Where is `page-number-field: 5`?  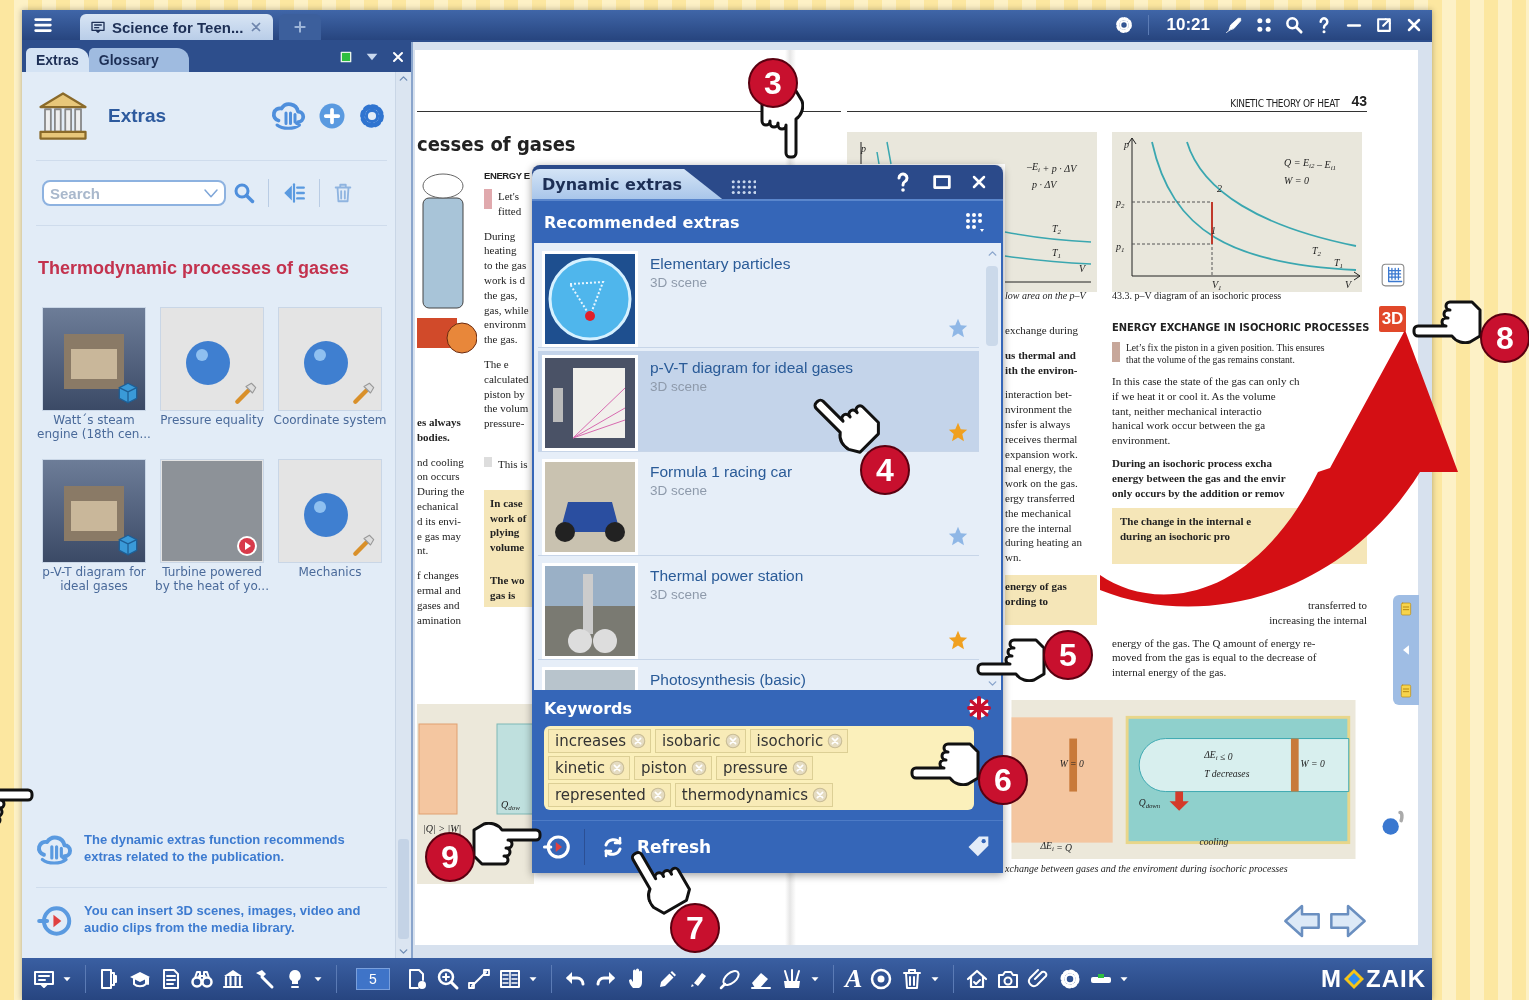
page-number-field: 5 is located at coordinates (373, 979).